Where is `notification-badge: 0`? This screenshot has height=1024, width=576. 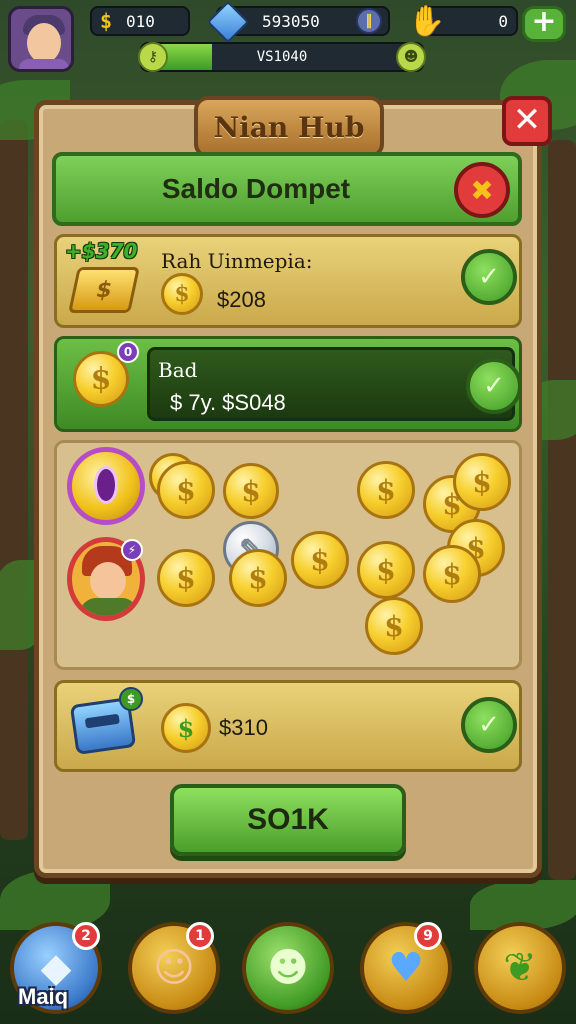
notification-badge: 0 is located at coordinates (128, 352).